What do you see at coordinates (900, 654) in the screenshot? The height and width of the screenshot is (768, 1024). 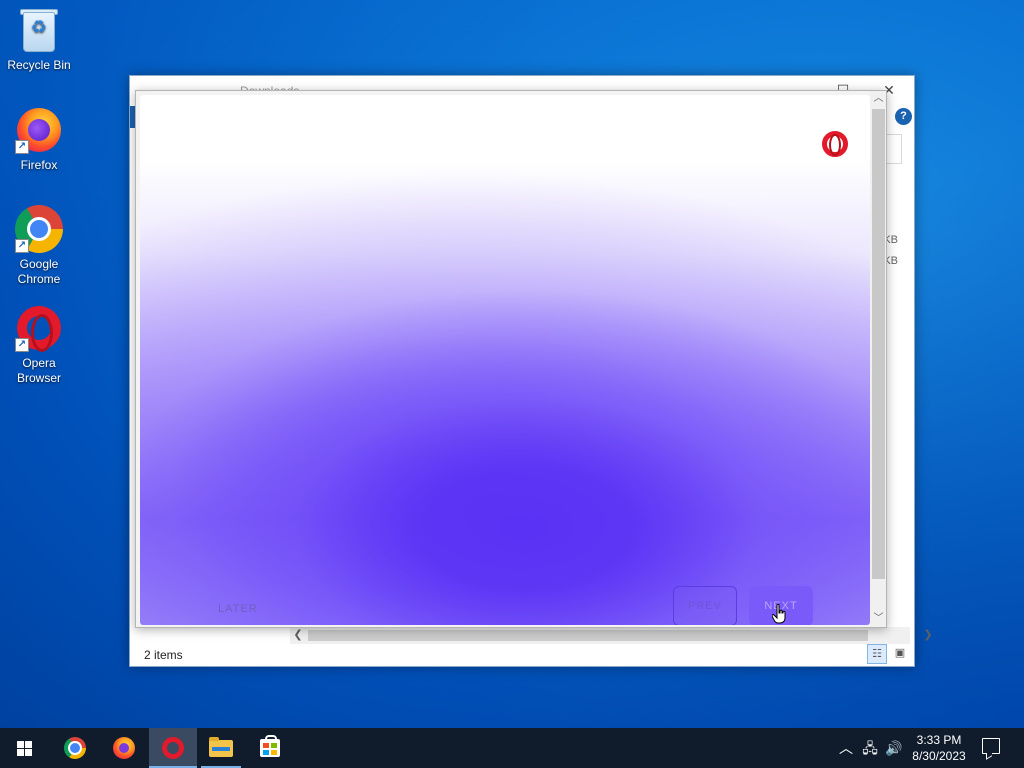 I see `large-icons-view-icon: ▣` at bounding box center [900, 654].